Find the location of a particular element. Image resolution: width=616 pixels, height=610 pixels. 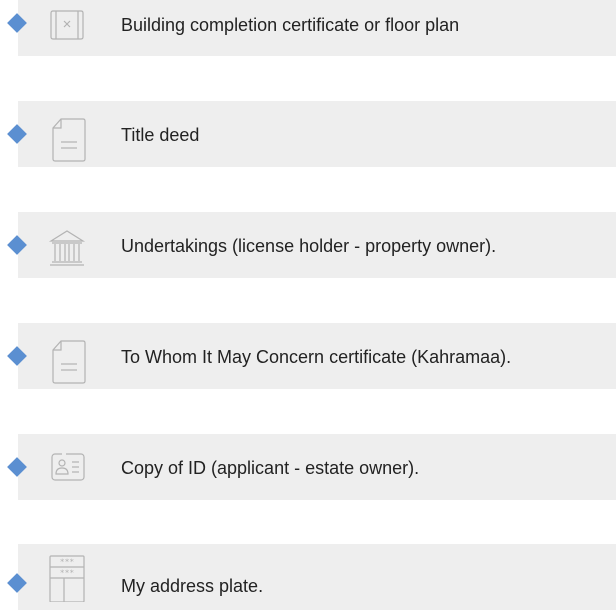

document-label: My address plate. is located at coordinates (192, 586).